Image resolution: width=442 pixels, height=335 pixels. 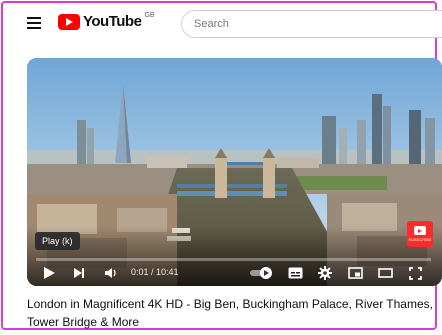 I want to click on subscribe-watermark-button: SUBSCRIBE, so click(x=420, y=234).